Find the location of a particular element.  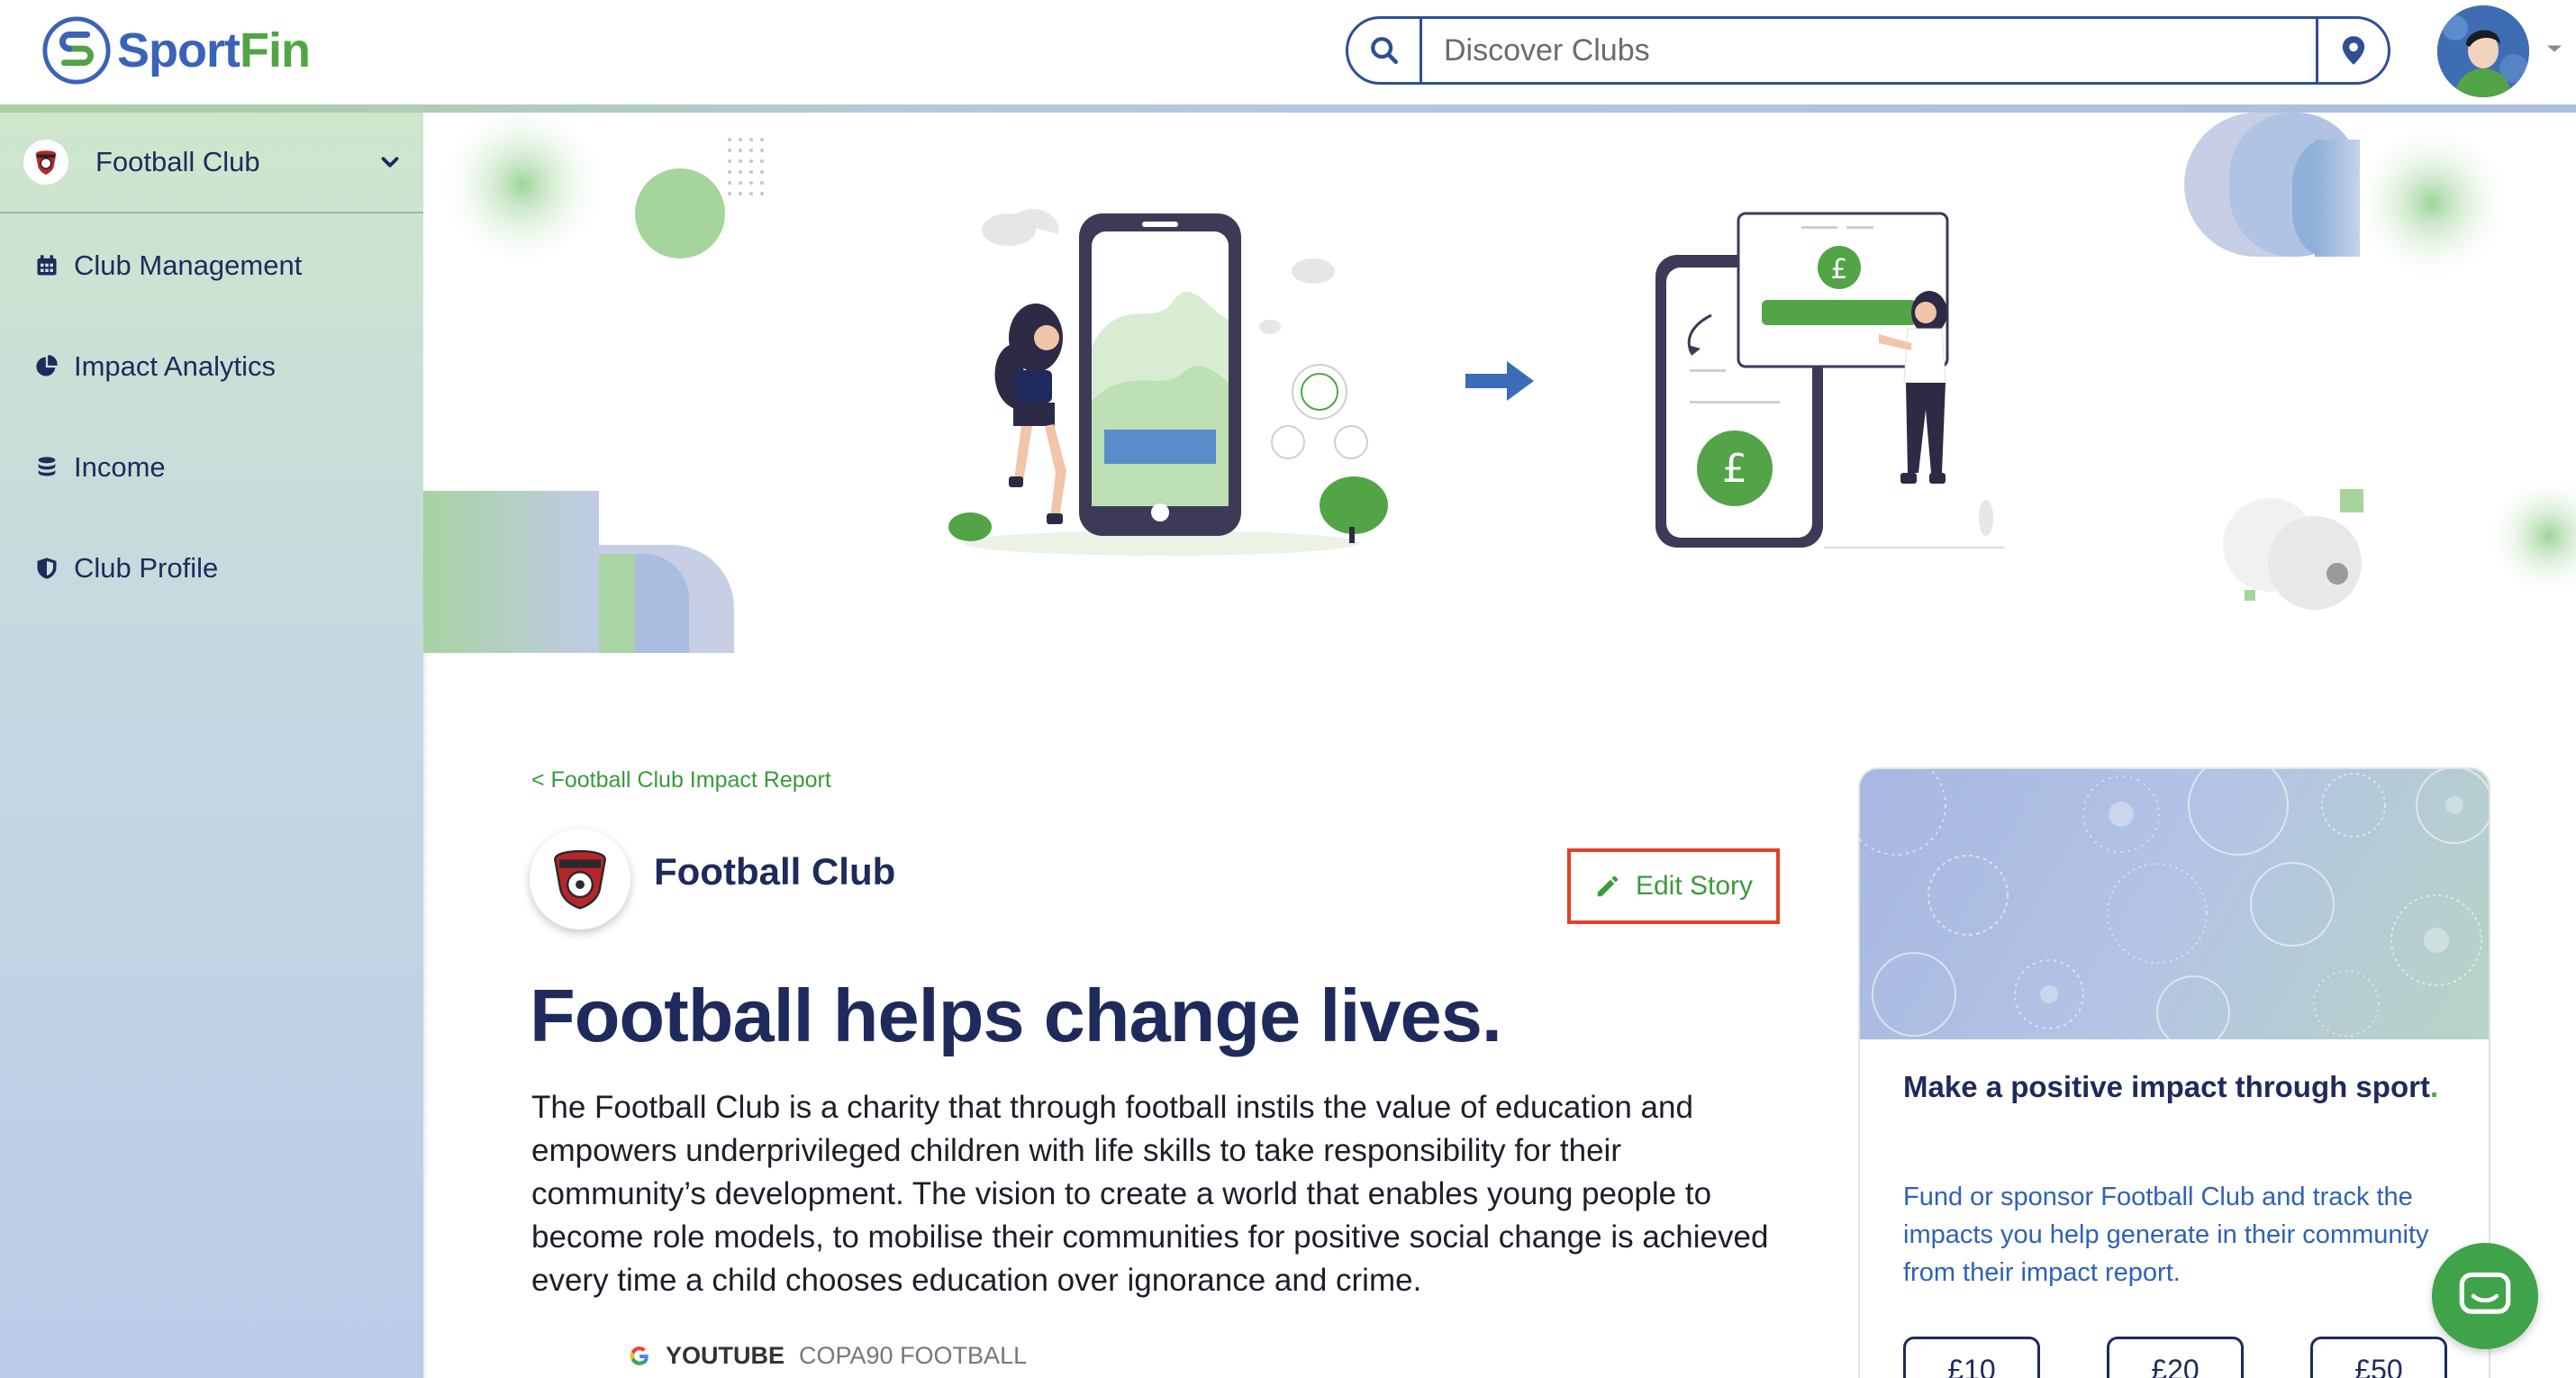

amount-option-button: £20 is located at coordinates (2176, 1358).